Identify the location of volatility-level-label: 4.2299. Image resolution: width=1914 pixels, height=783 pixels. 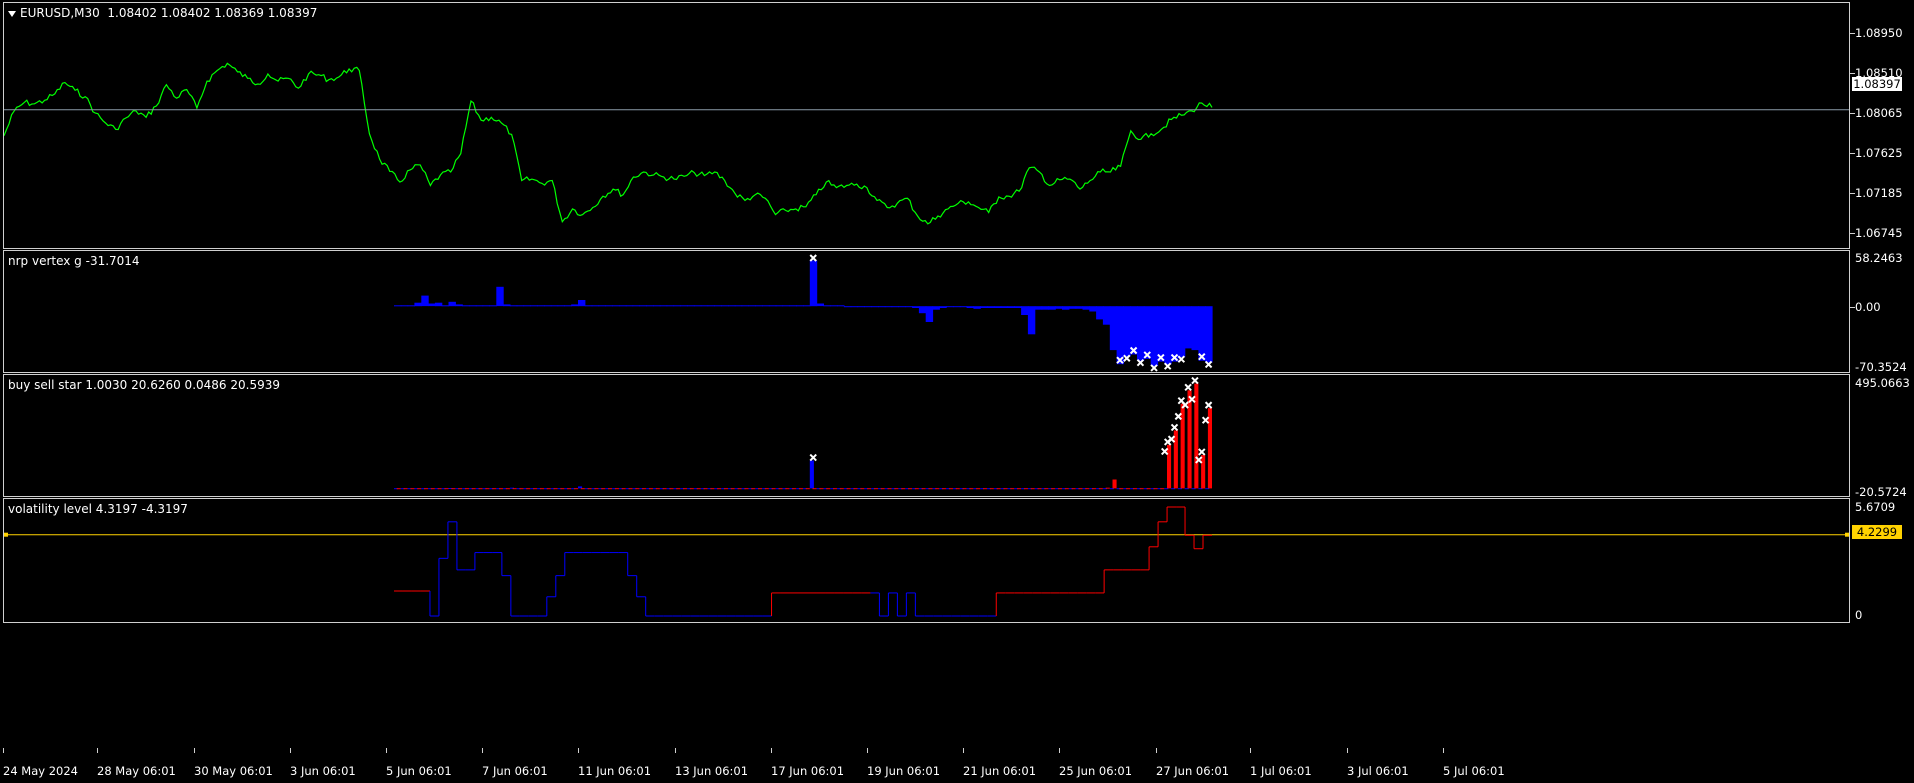
(1877, 532).